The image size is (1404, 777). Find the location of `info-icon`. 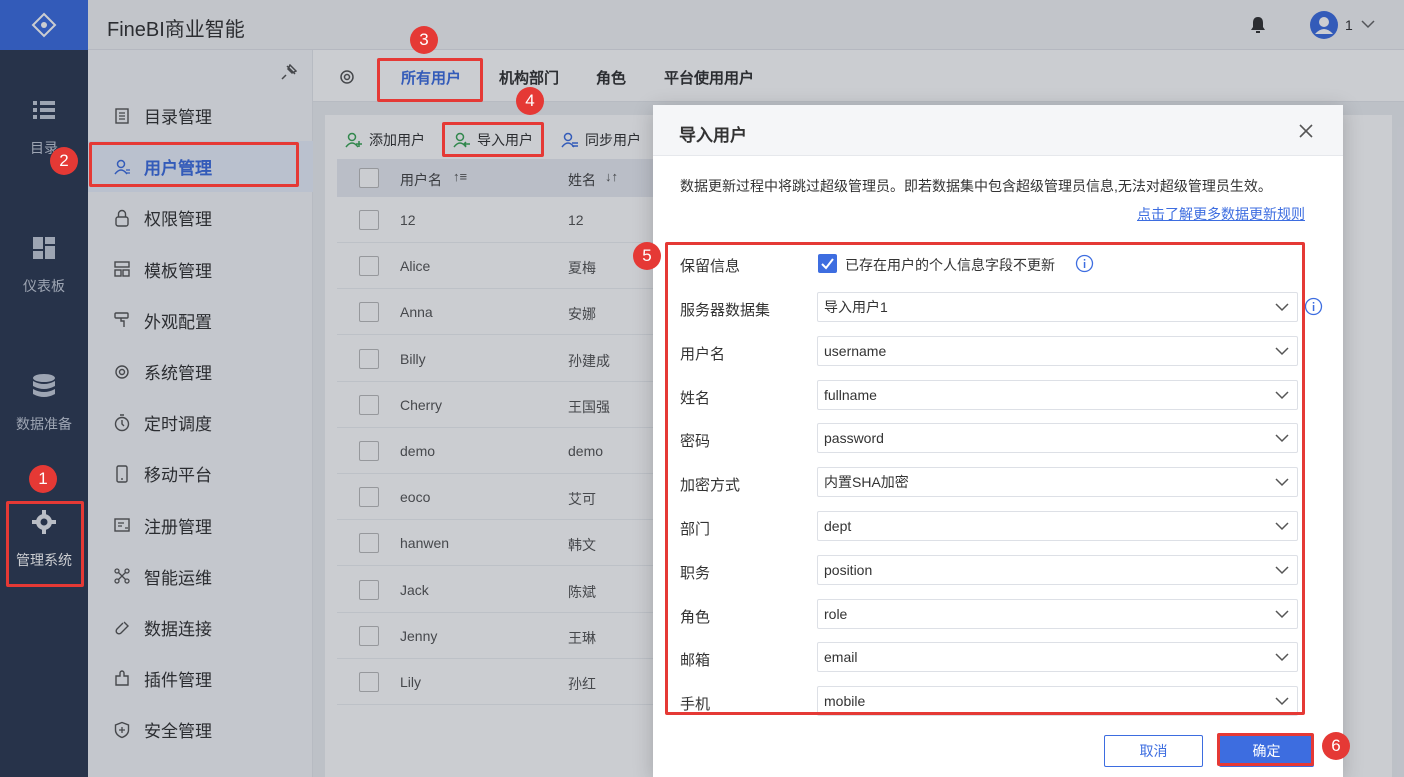

info-icon is located at coordinates (1313, 306).